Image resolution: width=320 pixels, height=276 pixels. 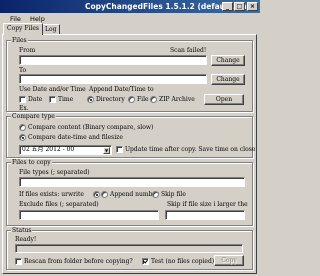 What do you see at coordinates (52, 89) in the screenshot?
I see `use-date-label: Use Date and/or Time` at bounding box center [52, 89].